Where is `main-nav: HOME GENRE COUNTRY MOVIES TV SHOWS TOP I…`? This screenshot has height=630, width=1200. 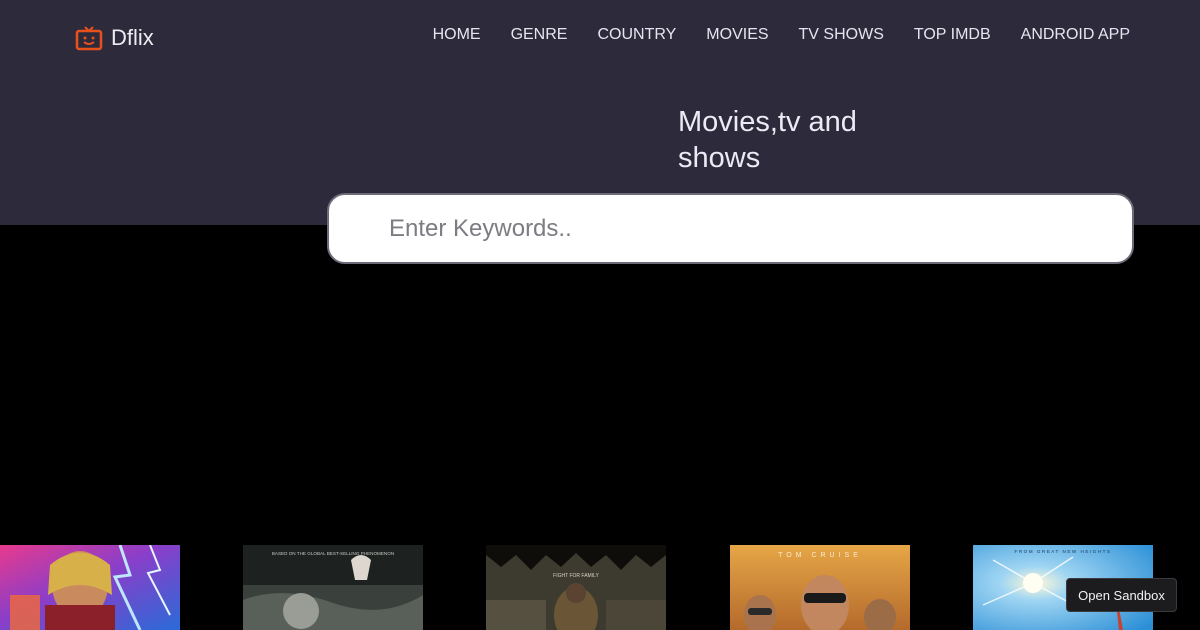
main-nav: HOME GENRE COUNTRY MOVIES TV SHOWS TOP I… is located at coordinates (774, 35).